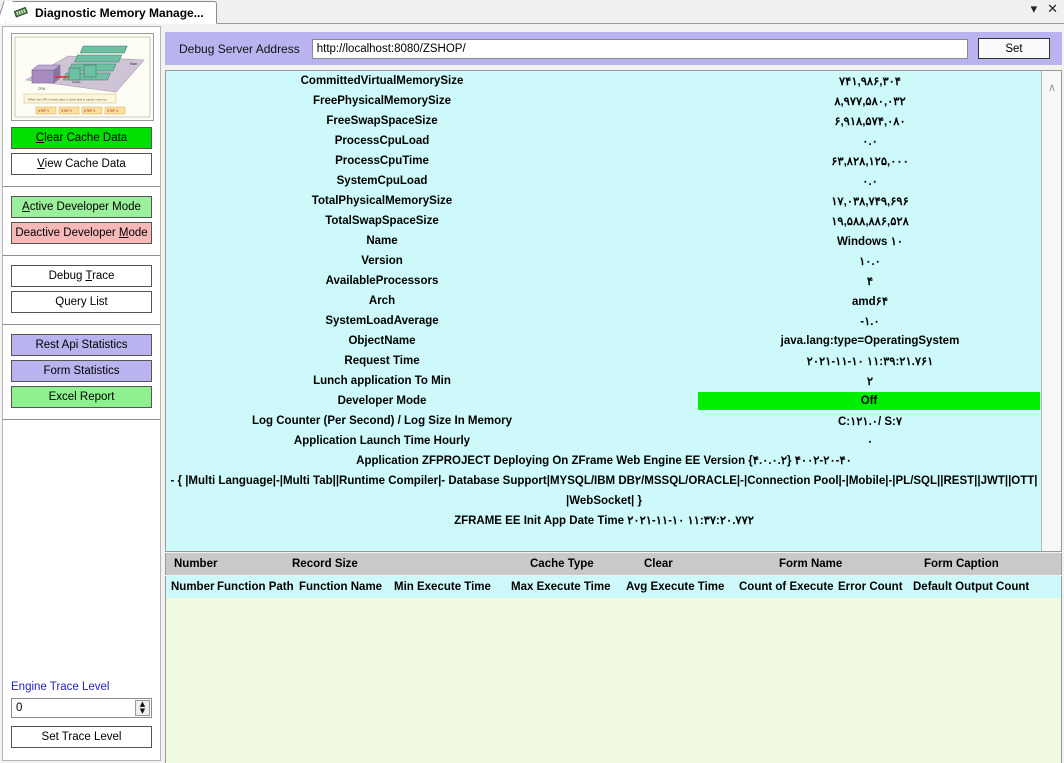  I want to click on rest-api-statistics-button: Rest Api Statistics, so click(81, 345).